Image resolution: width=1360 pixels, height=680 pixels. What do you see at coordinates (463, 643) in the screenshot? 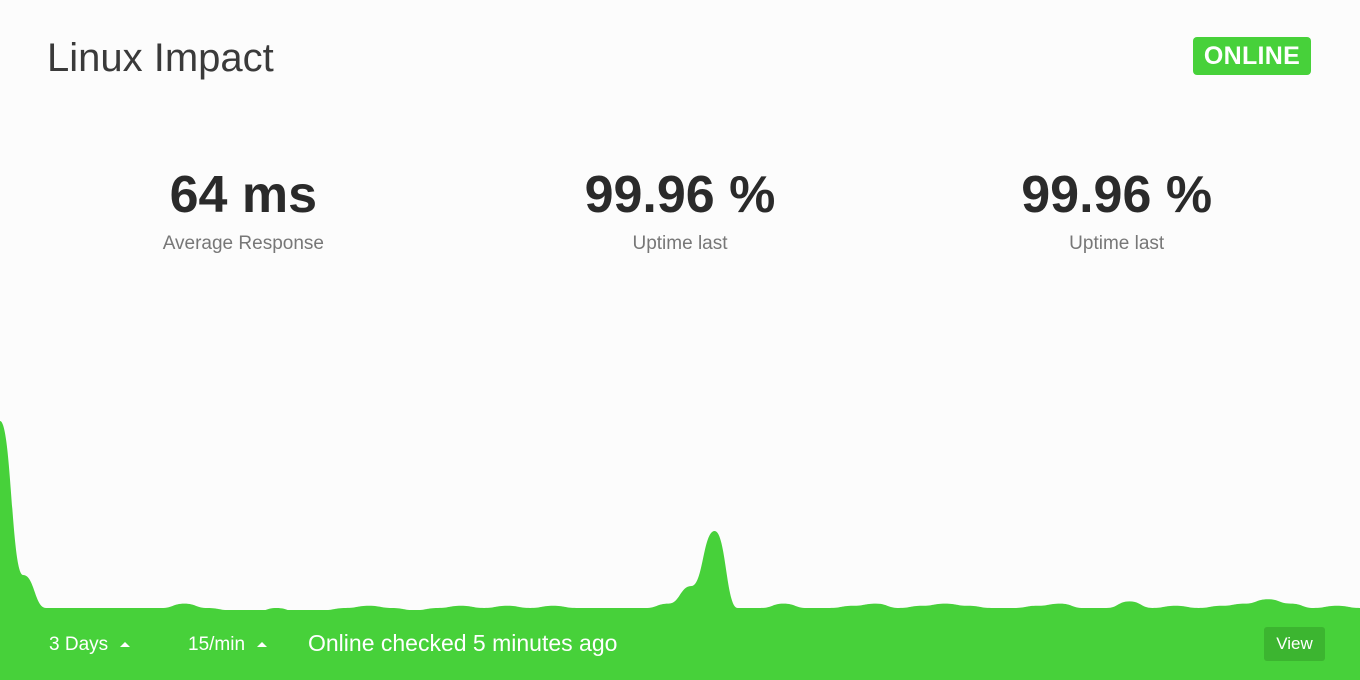
I see `status-text: Online checked 5 minutes ago` at bounding box center [463, 643].